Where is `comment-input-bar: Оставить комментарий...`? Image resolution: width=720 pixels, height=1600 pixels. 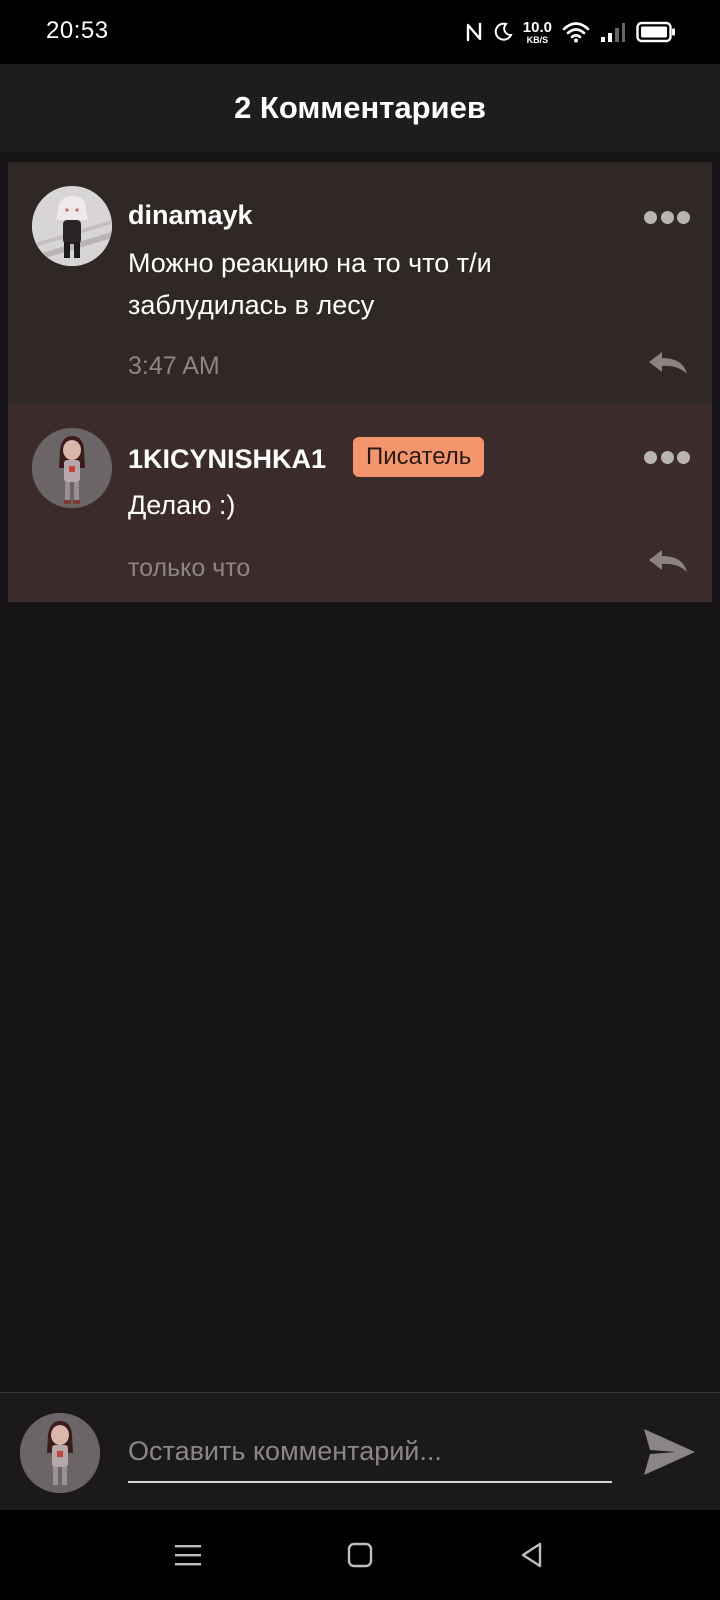 comment-input-bar: Оставить комментарий... is located at coordinates (360, 1451).